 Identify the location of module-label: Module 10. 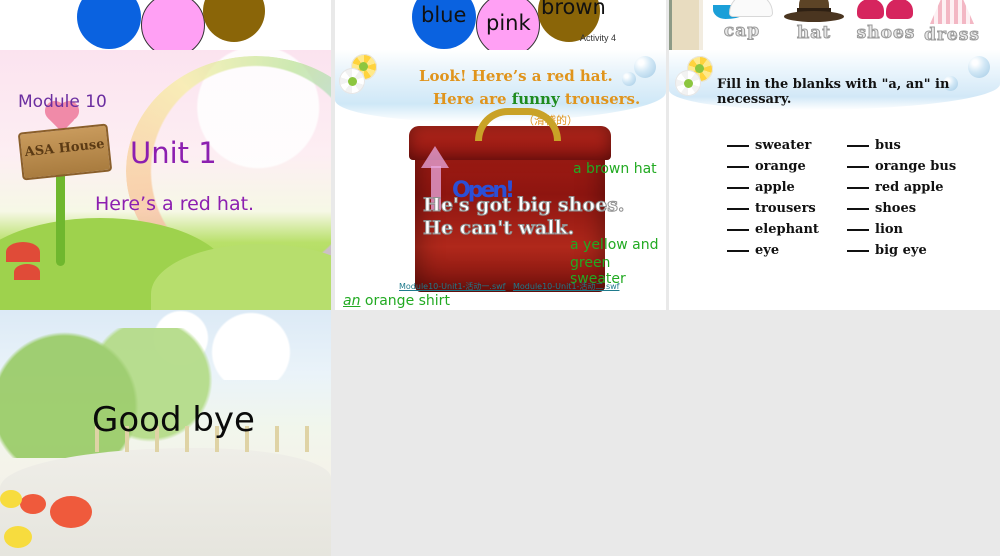
(62, 102).